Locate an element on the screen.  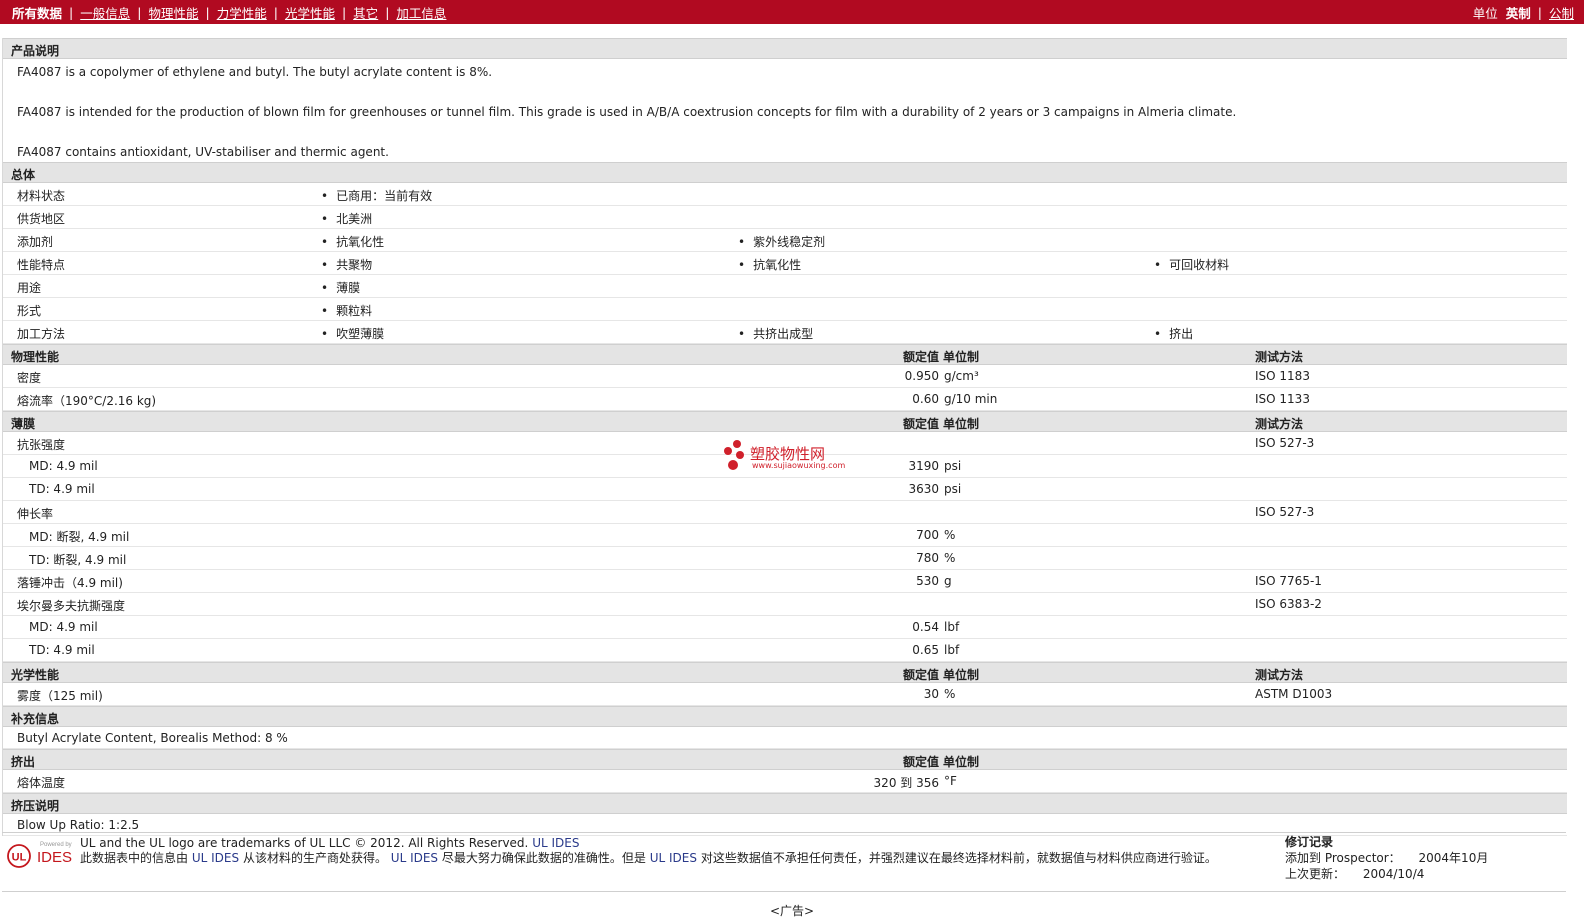
property-row: 落锤冲击（4.9 mil) 530 g ISO 7765-1 is located at coordinates (785, 581).